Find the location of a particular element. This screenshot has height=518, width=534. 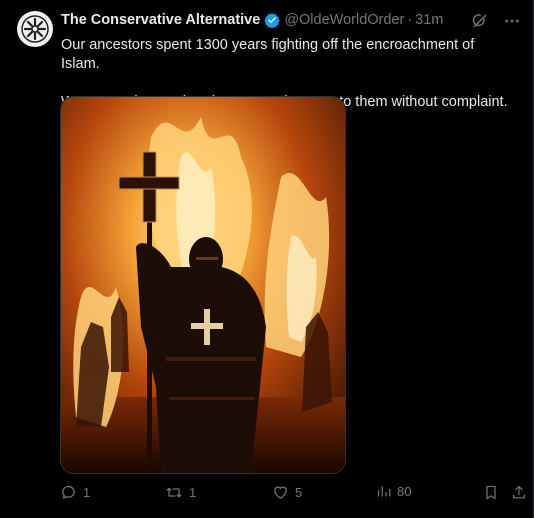

verified-badge-icon is located at coordinates (272, 20).